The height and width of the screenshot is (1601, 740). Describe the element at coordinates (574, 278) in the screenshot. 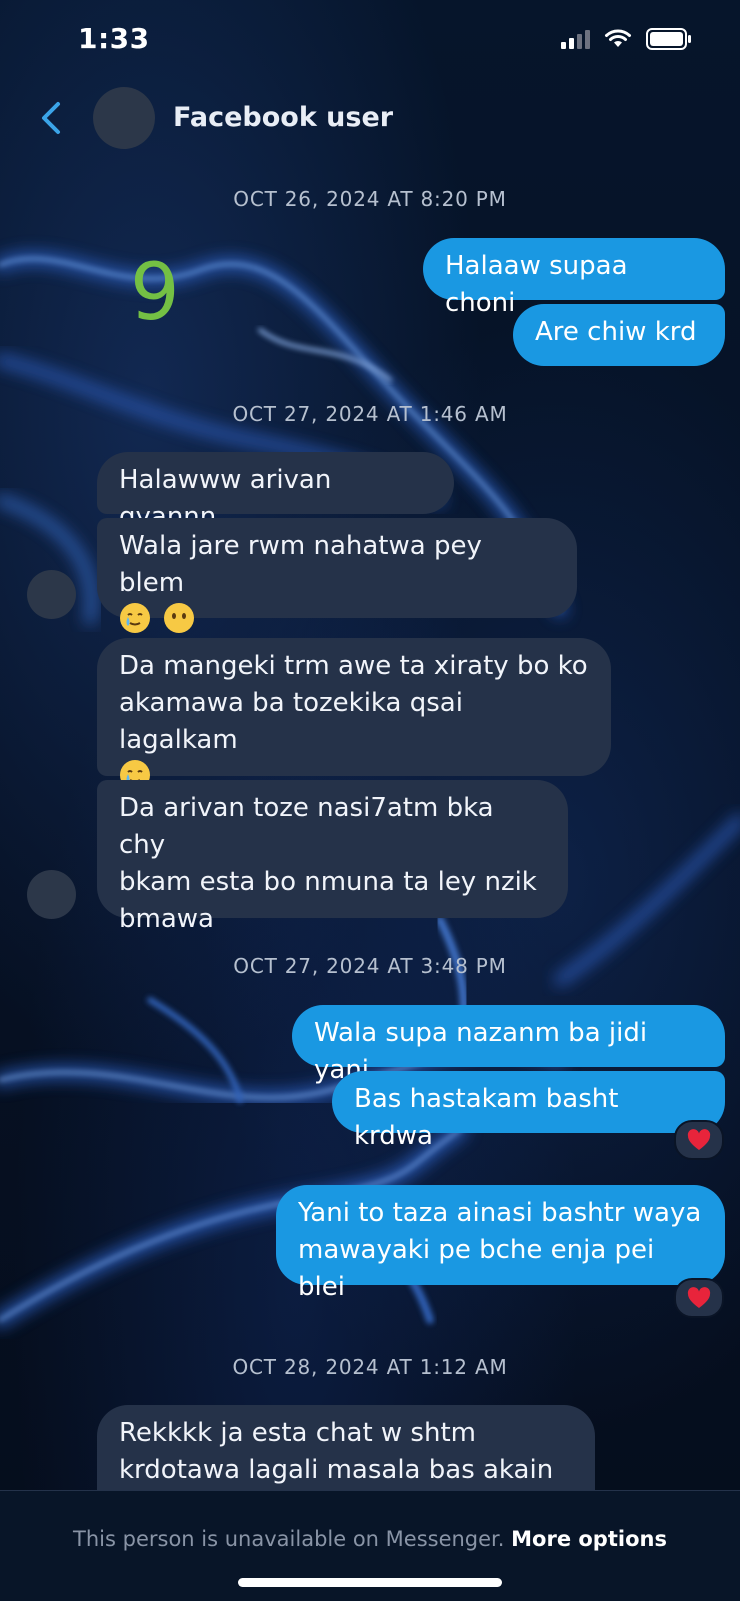

I see `sent-message: Halaaw supaa choni` at that location.